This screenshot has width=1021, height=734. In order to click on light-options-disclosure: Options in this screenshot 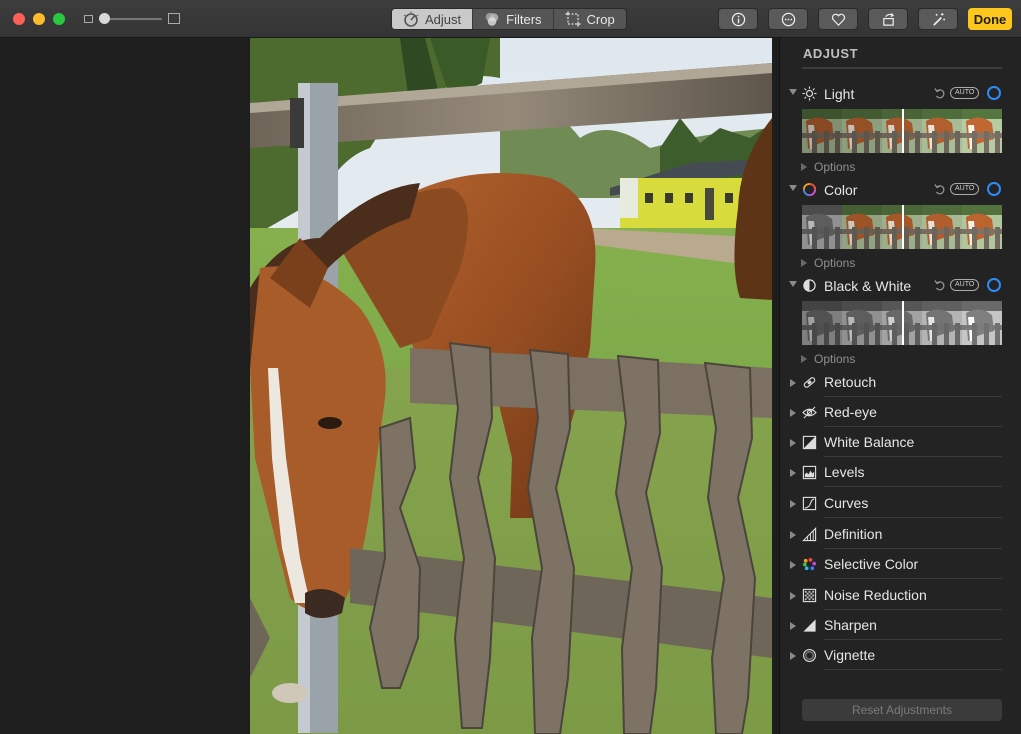, I will do `click(828, 167)`.